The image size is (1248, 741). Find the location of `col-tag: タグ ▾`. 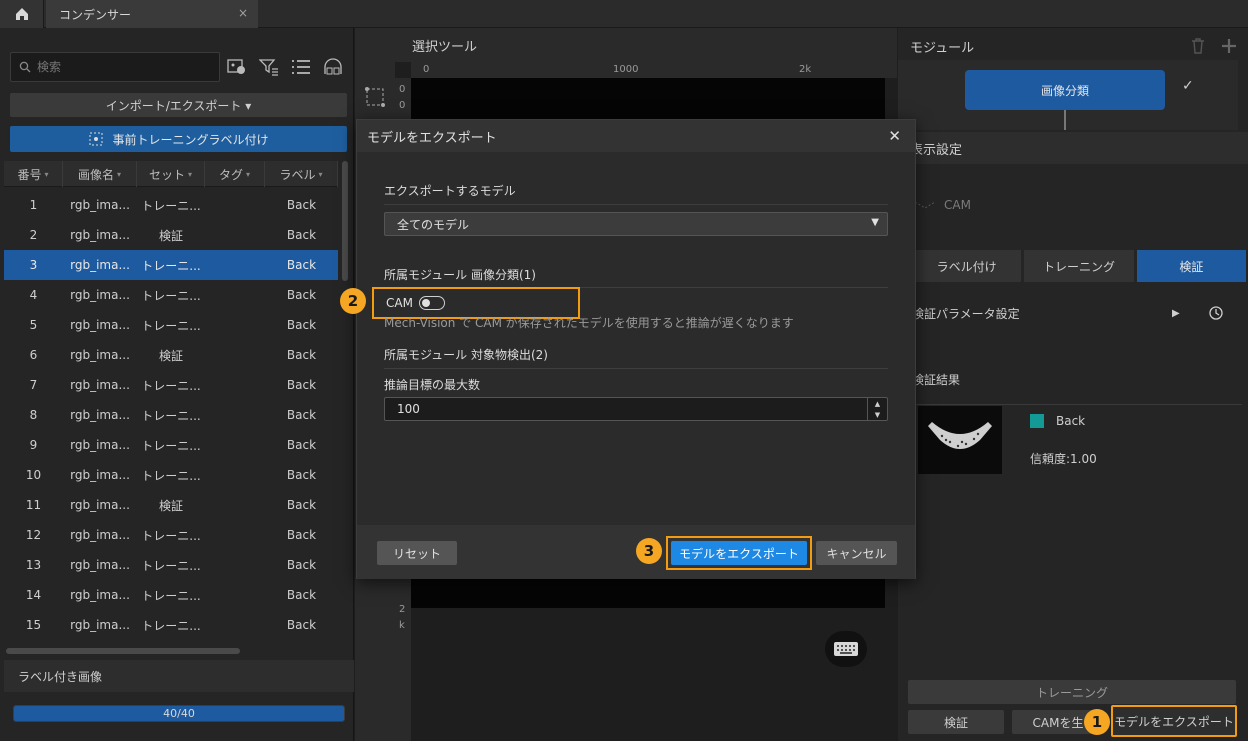

col-tag: タグ ▾ is located at coordinates (235, 174).